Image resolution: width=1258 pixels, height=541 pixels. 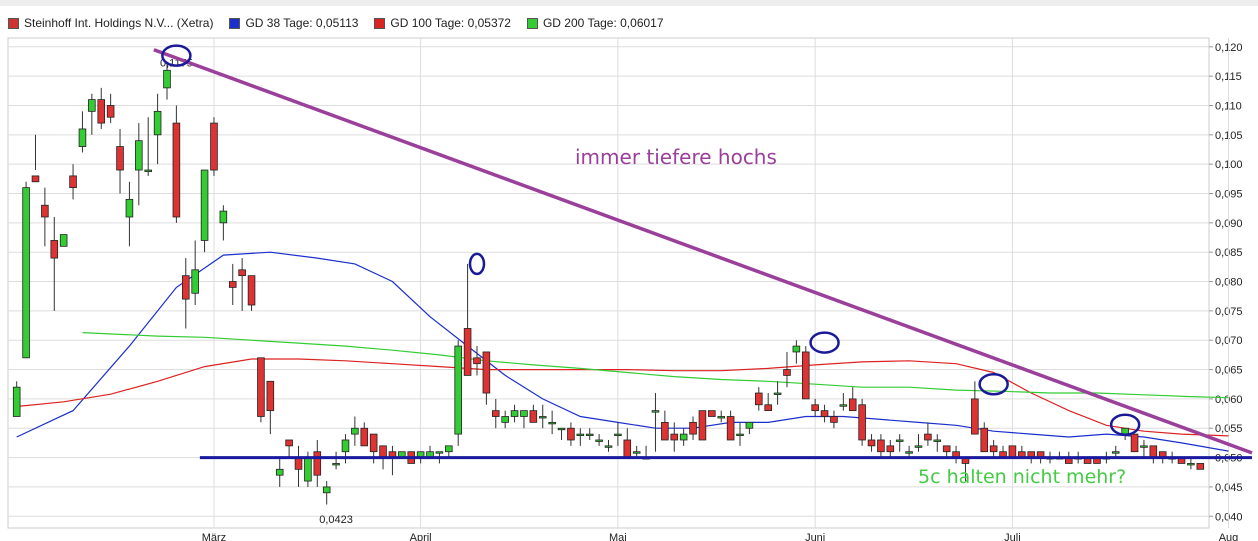 What do you see at coordinates (214, 536) in the screenshot?
I see `x-tick-label: März` at bounding box center [214, 536].